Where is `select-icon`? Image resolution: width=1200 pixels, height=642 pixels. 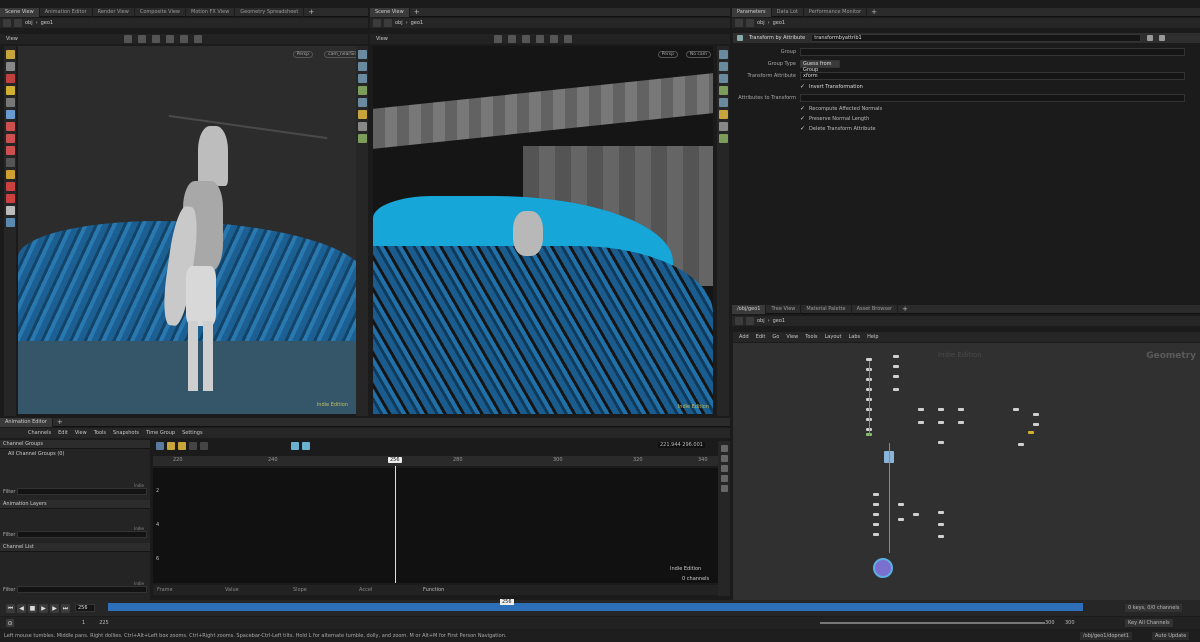 select-icon is located at coordinates (127, 39).